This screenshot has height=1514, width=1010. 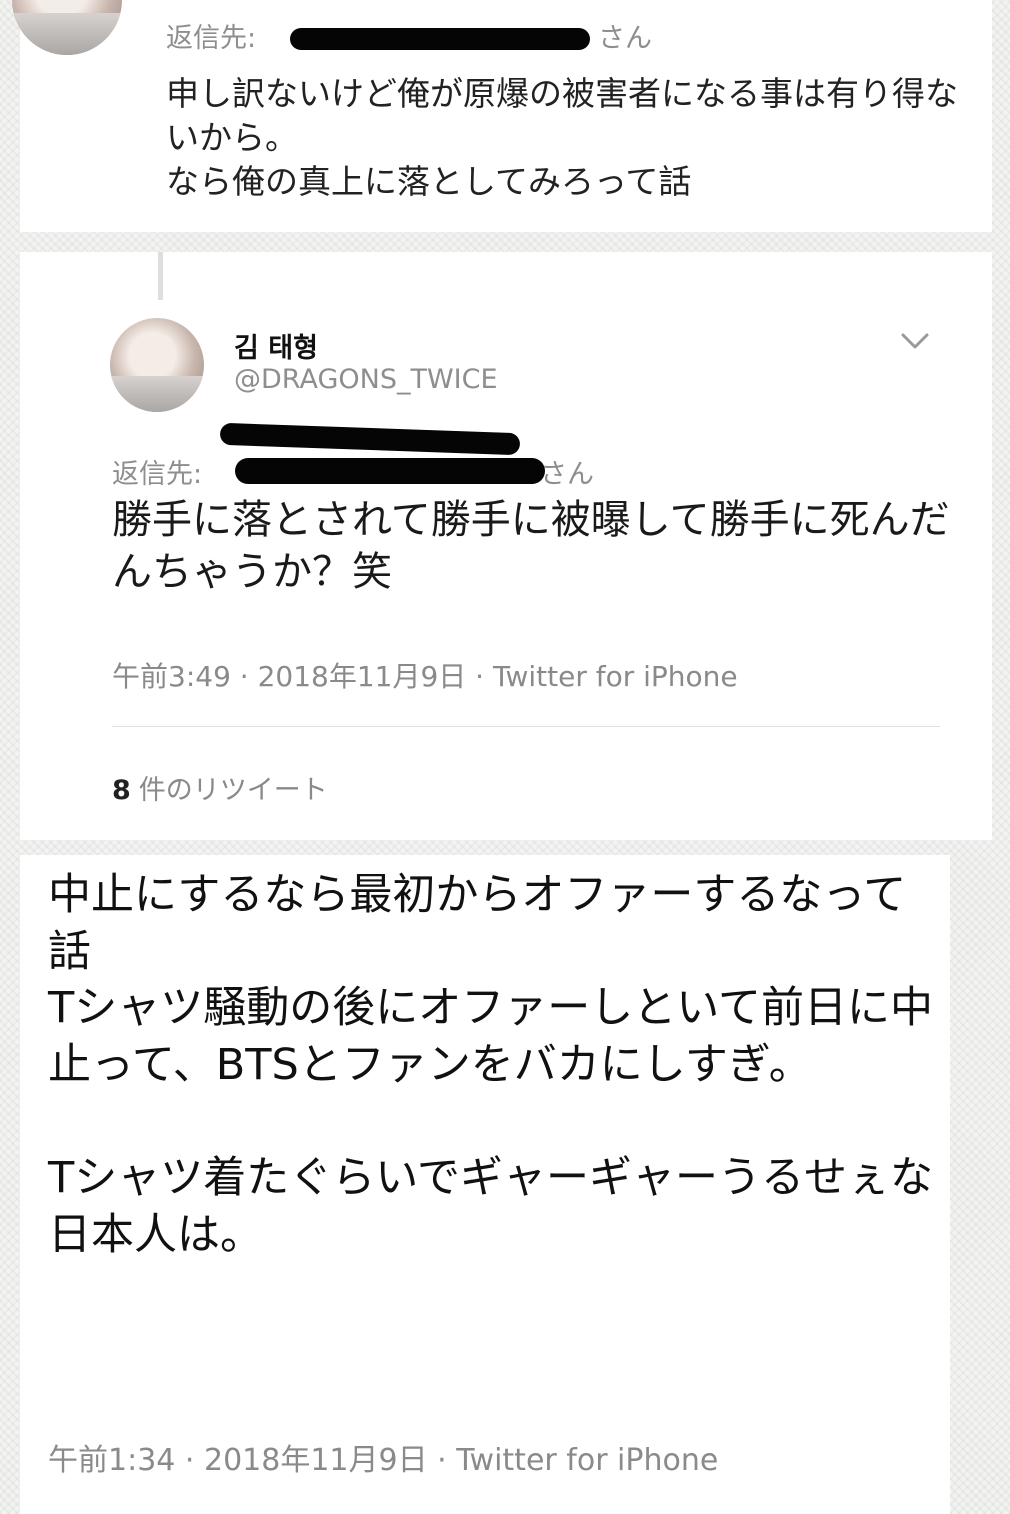 What do you see at coordinates (531, 546) in the screenshot?
I see `tweet-text: 勝手に落とされて勝手に被曝して勝手に死んだんちゃうか？笑` at bounding box center [531, 546].